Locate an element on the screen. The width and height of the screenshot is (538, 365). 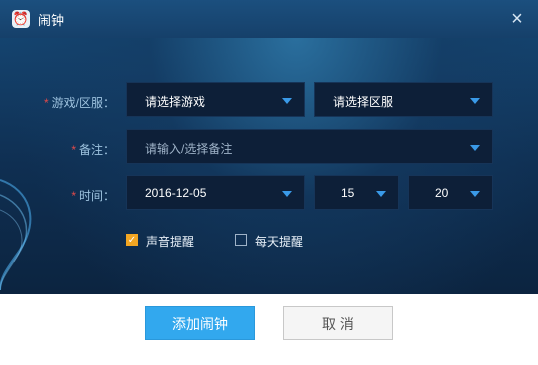
hour-select: 15 is located at coordinates (356, 192).